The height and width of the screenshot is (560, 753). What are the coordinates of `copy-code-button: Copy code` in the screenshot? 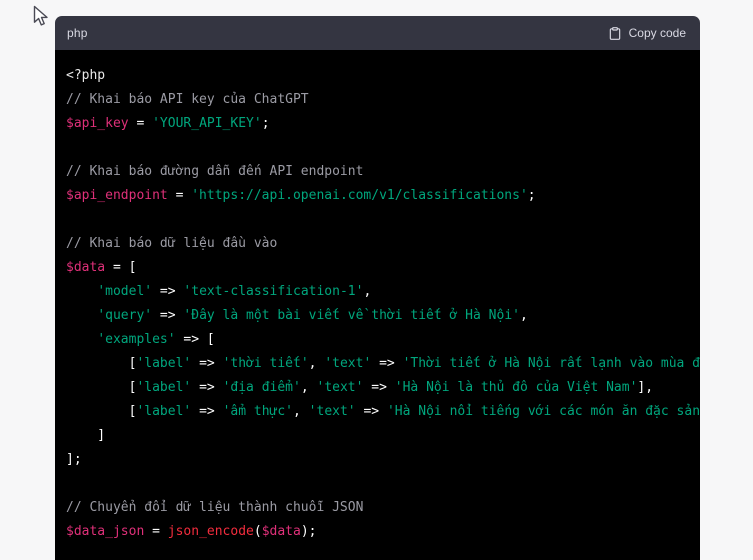 It's located at (647, 33).